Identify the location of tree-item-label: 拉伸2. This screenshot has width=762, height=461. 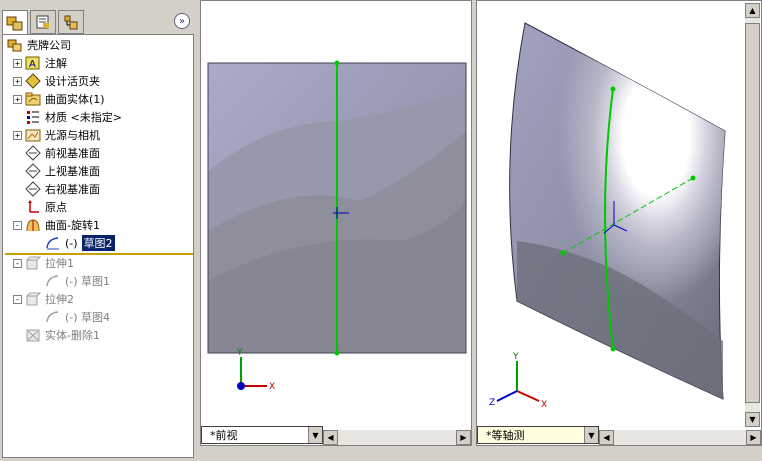
(59, 299).